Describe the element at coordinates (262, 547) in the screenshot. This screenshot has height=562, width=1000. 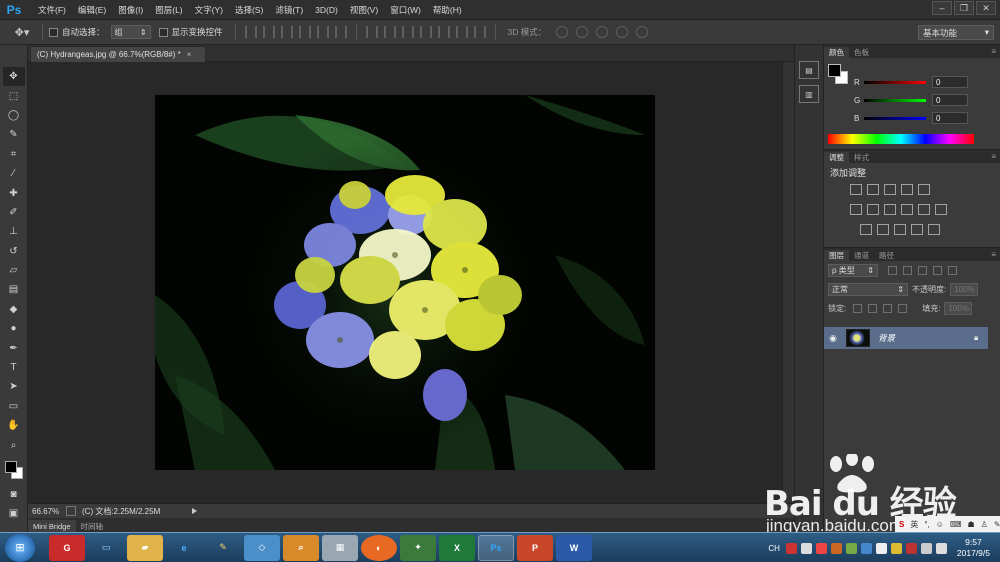
I see `taskbar-app-blue-icon: ◇` at that location.